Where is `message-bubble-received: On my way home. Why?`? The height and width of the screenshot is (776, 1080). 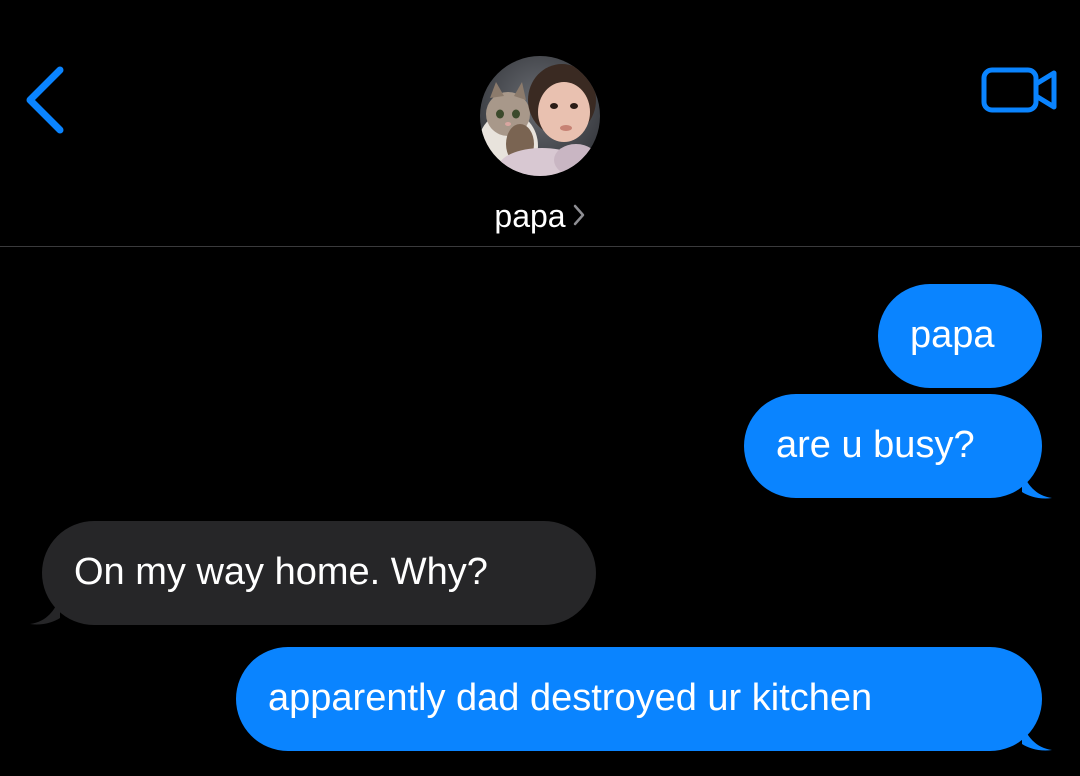
message-bubble-received: On my way home. Why? is located at coordinates (319, 573).